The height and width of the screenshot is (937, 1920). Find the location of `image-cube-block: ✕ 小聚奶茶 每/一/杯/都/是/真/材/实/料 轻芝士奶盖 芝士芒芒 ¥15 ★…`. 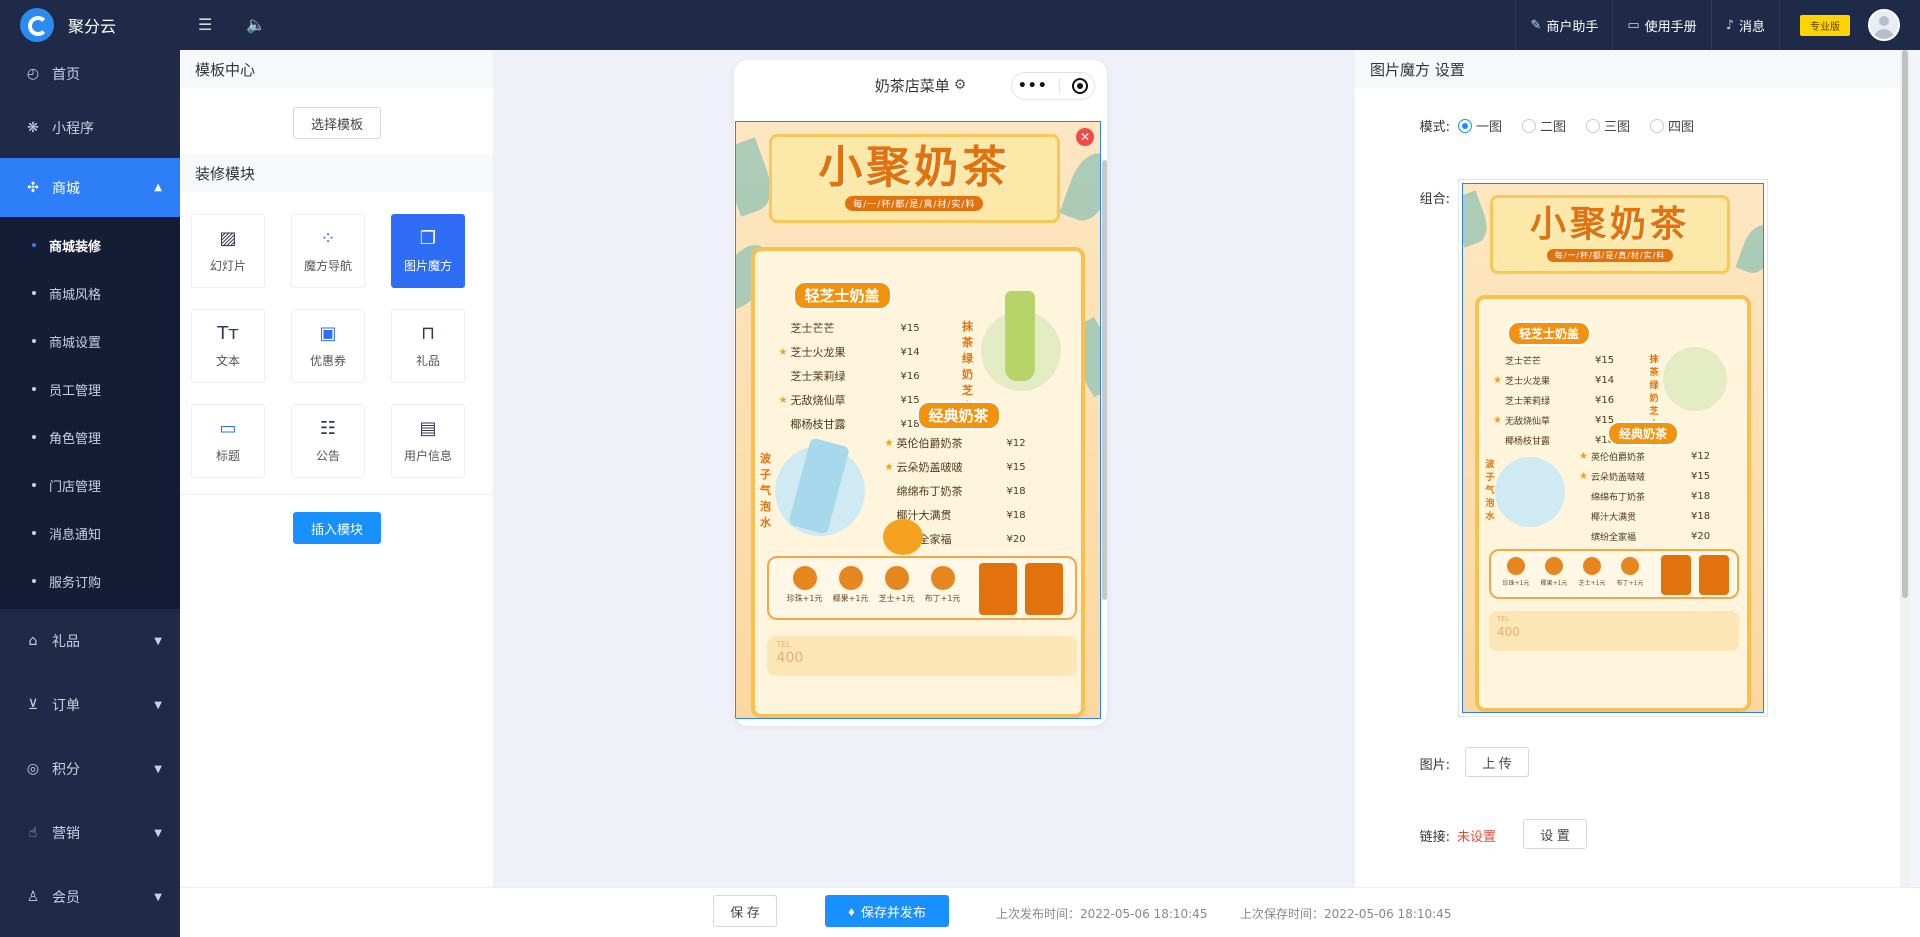

image-cube-block: ✕ 小聚奶茶 每/一/杯/都/是/真/材/实/料 轻芝士奶盖 芝士芒芒 ¥15 ★… is located at coordinates (918, 420).